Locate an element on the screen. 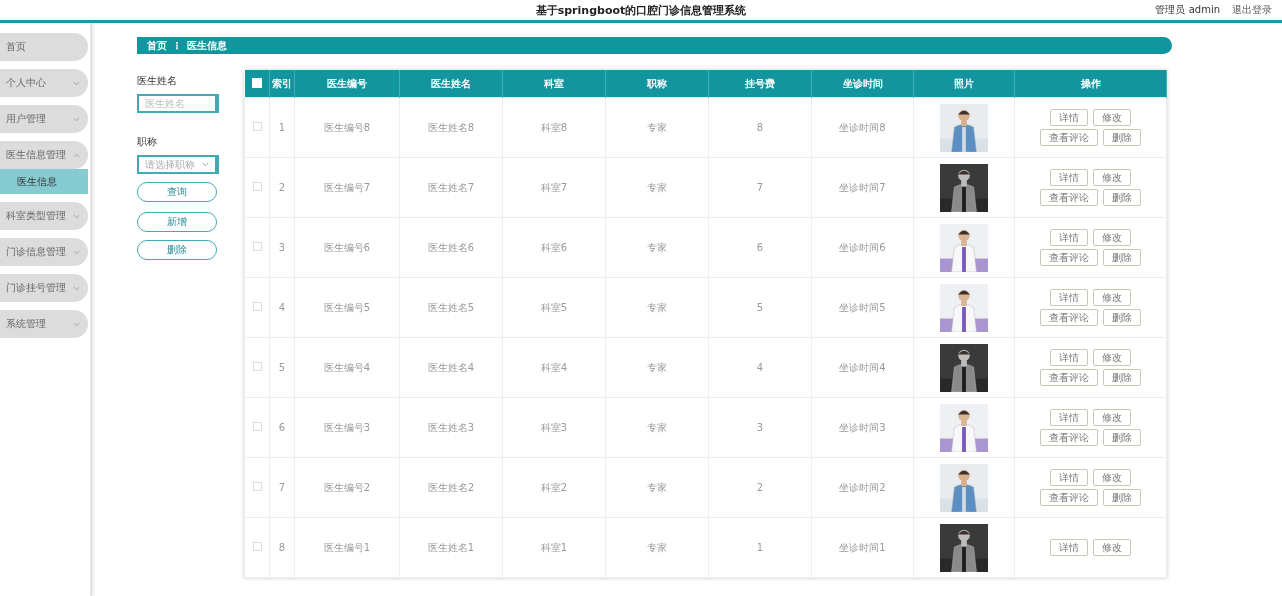  action-button: 新增 is located at coordinates (177, 222).